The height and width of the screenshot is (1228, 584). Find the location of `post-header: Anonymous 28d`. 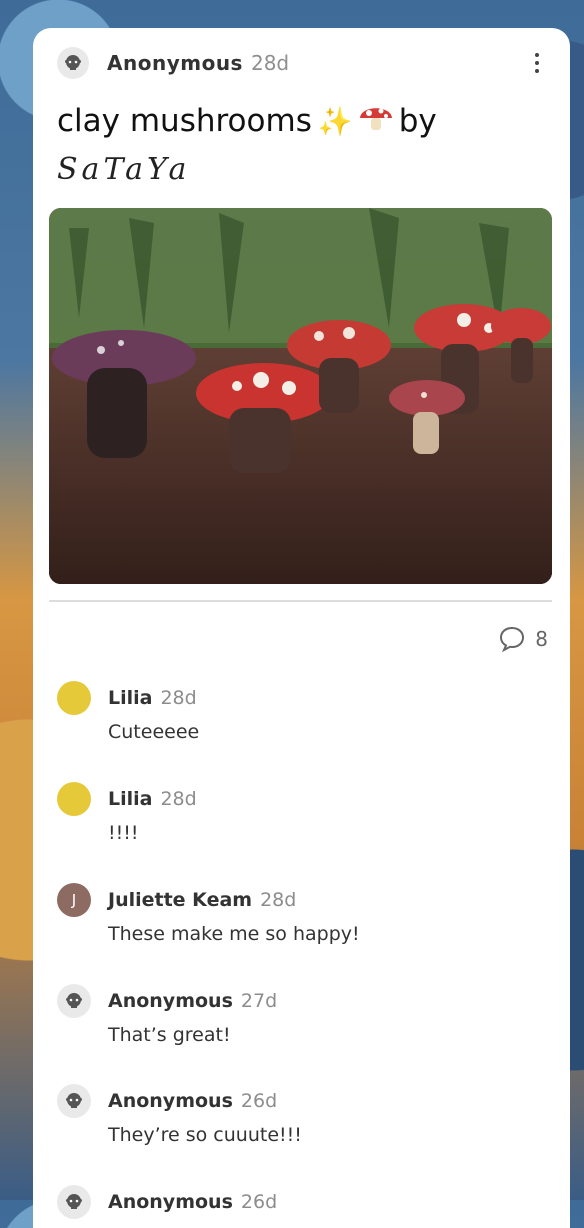

post-header: Anonymous 28d is located at coordinates (302, 63).